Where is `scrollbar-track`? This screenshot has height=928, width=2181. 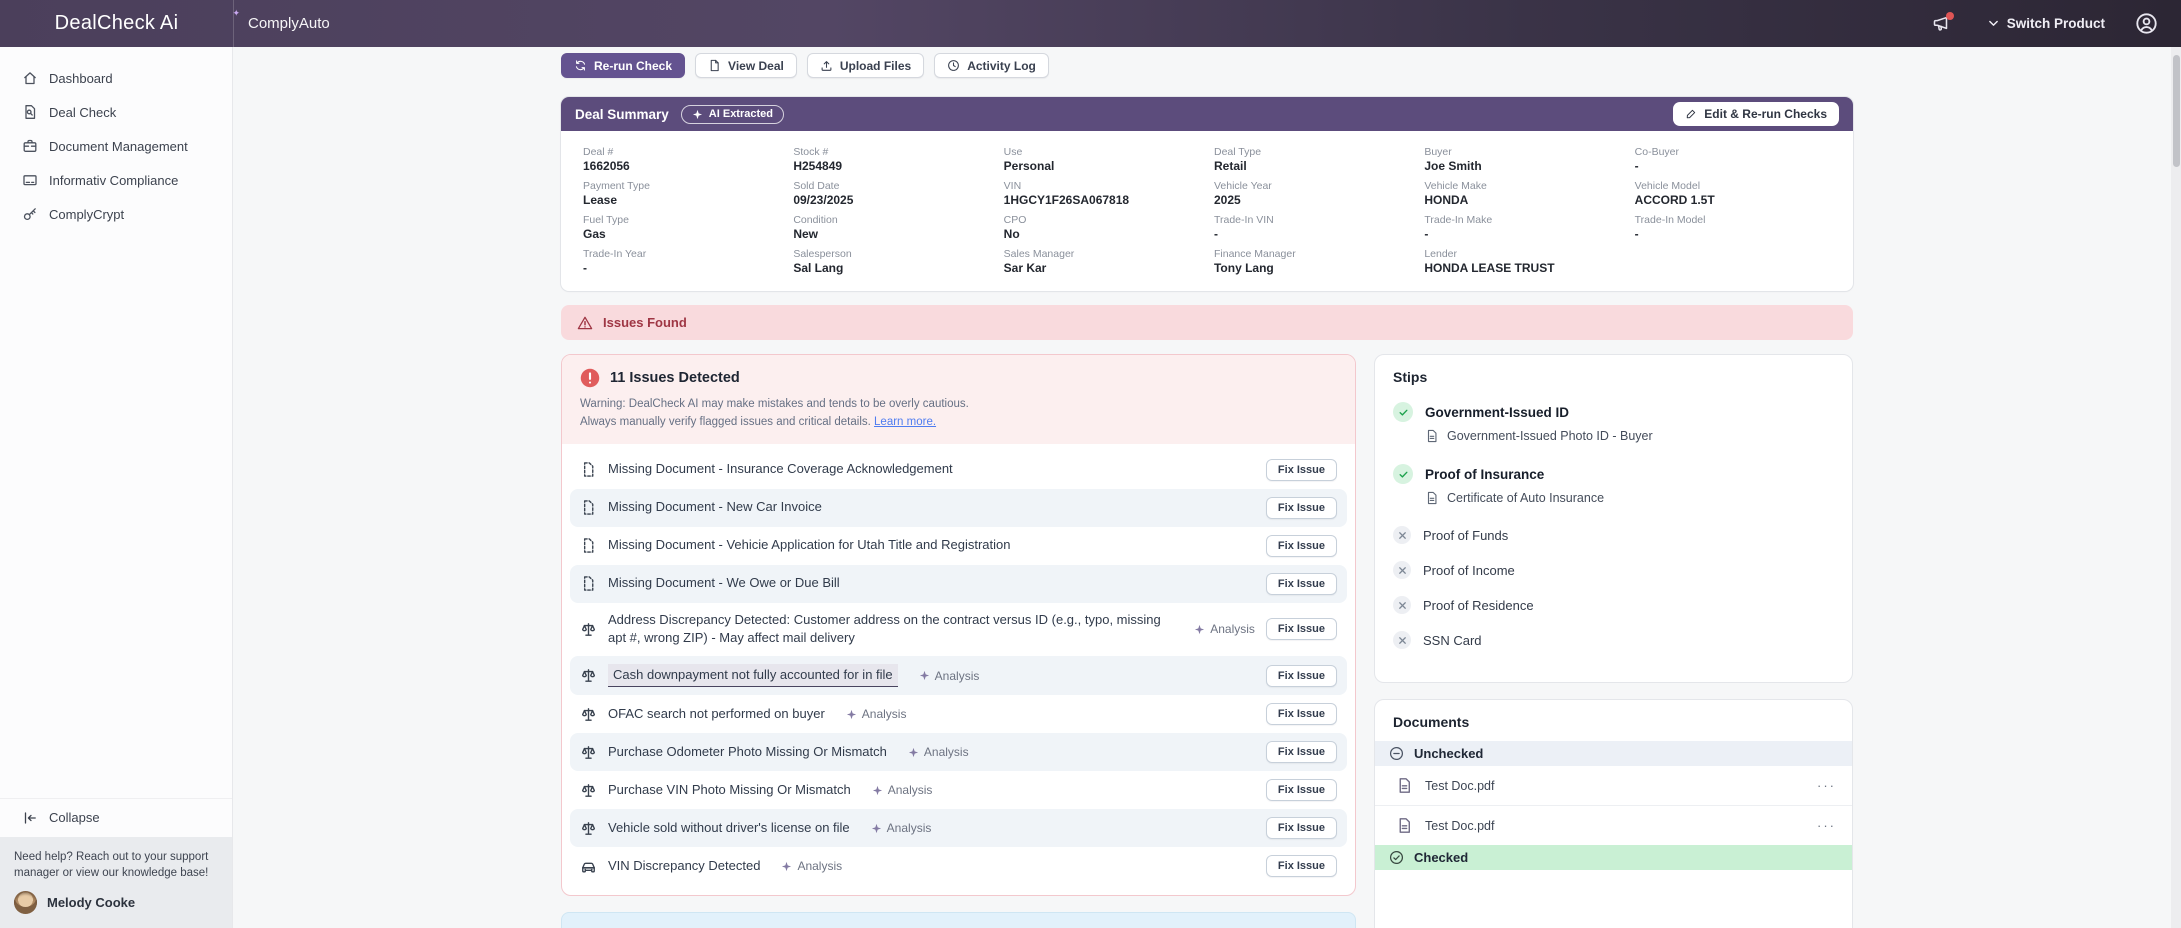 scrollbar-track is located at coordinates (2176, 487).